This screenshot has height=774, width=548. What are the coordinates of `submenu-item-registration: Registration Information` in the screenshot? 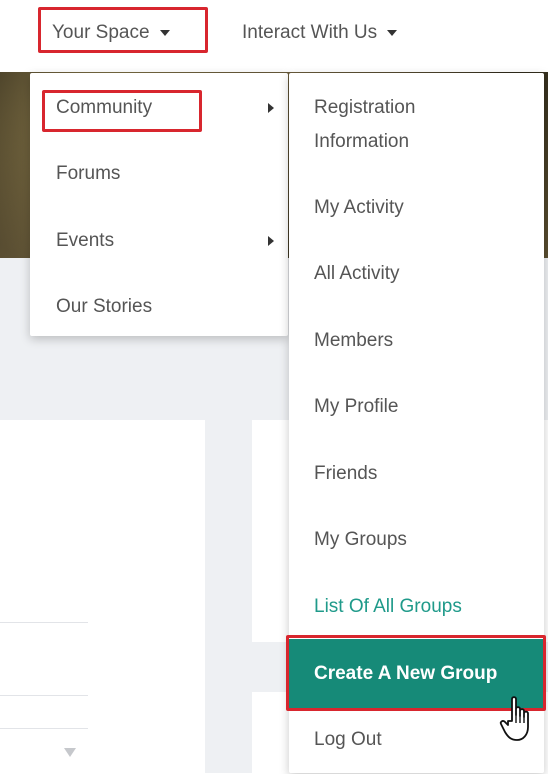 It's located at (389, 125).